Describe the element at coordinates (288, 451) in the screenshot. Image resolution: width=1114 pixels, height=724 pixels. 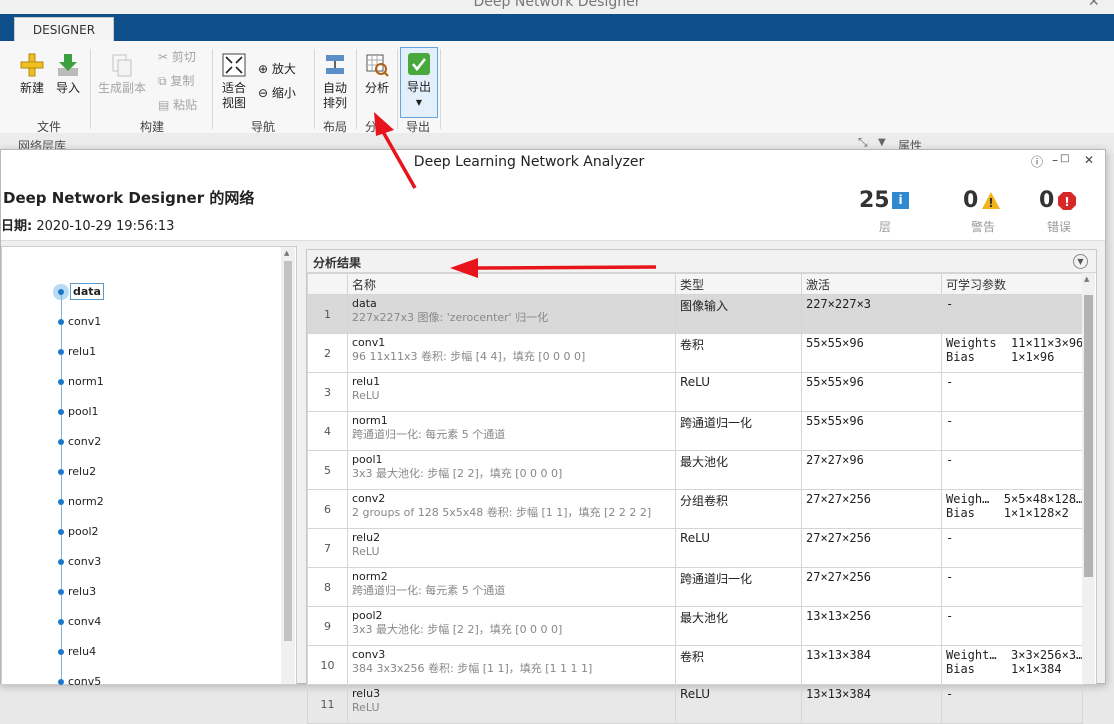
I see `graph-scrollbar-thumb` at that location.